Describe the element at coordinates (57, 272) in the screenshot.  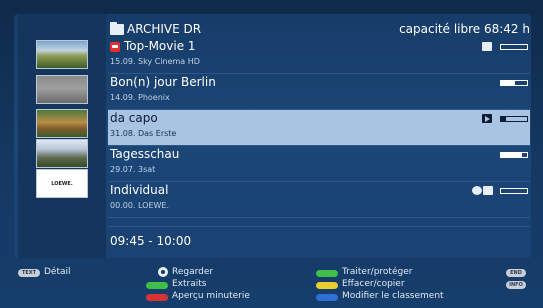
I see `detail-label: Détail` at that location.